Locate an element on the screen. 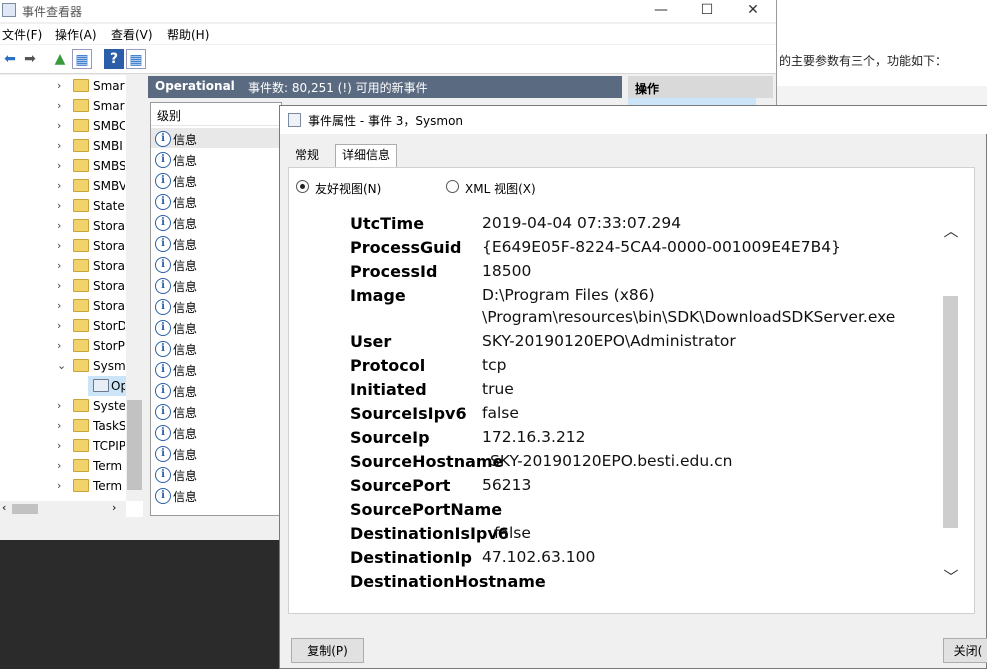  tree-item: › SMBS is located at coordinates (71, 166).